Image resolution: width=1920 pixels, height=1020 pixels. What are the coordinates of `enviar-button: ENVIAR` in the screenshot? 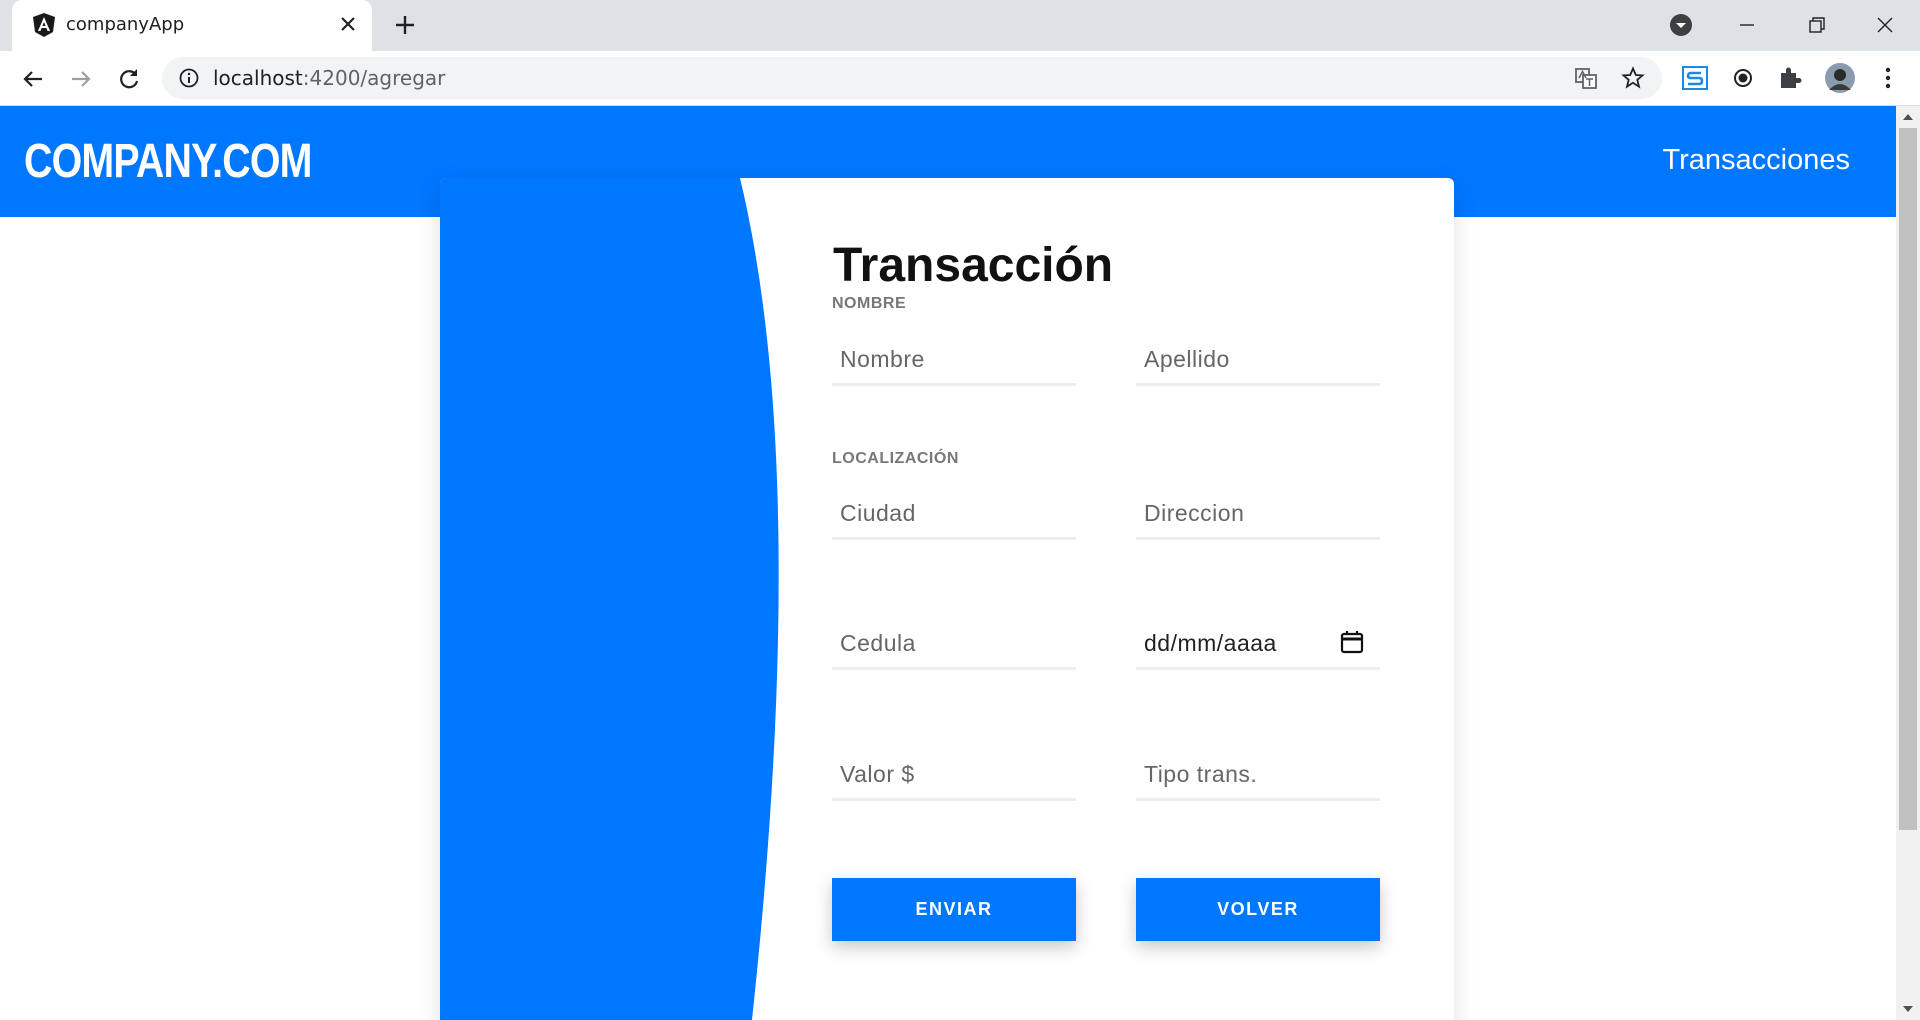 It's located at (954, 909).